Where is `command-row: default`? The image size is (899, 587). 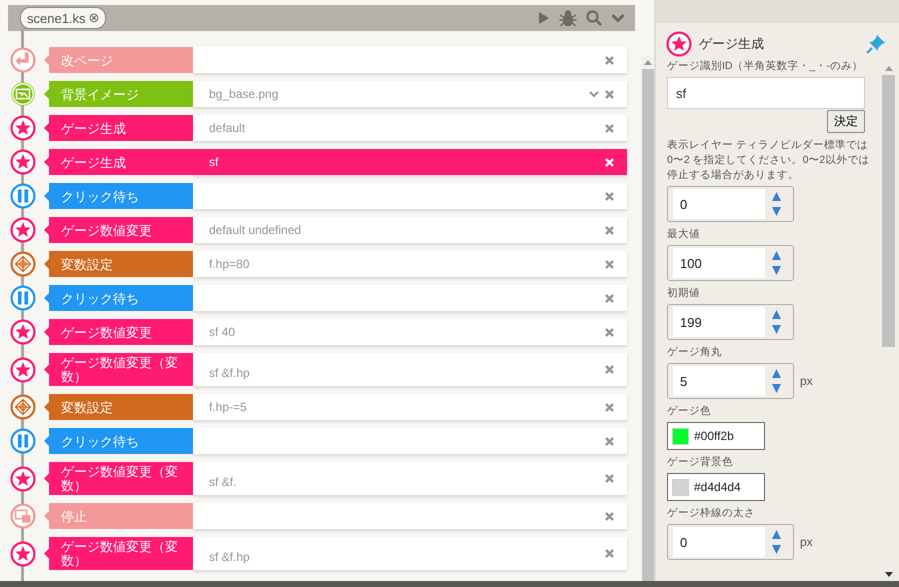
command-row: default is located at coordinates (410, 128).